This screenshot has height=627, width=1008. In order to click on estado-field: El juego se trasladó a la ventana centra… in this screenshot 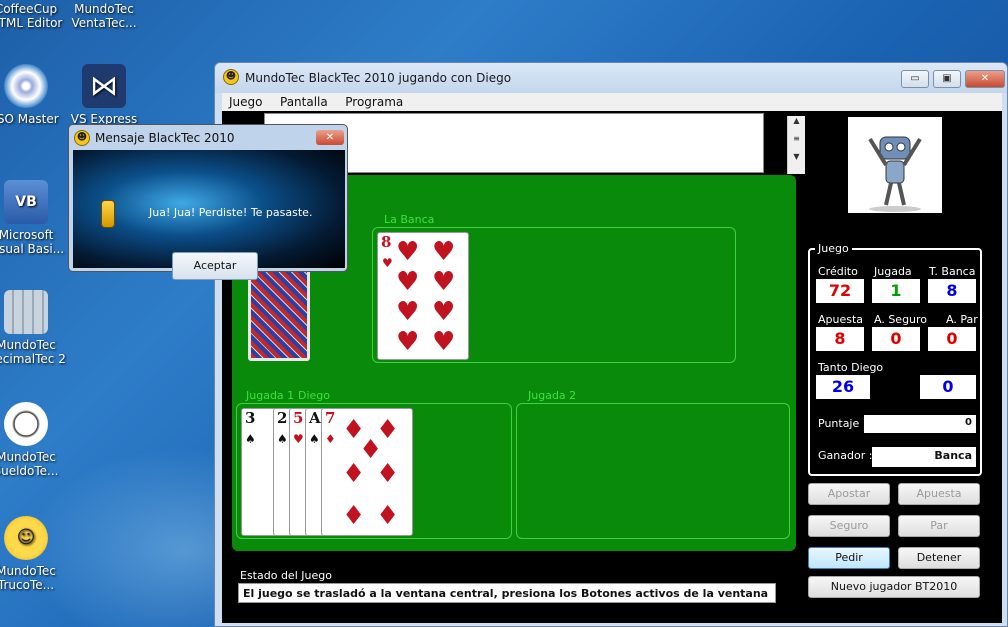, I will do `click(507, 593)`.